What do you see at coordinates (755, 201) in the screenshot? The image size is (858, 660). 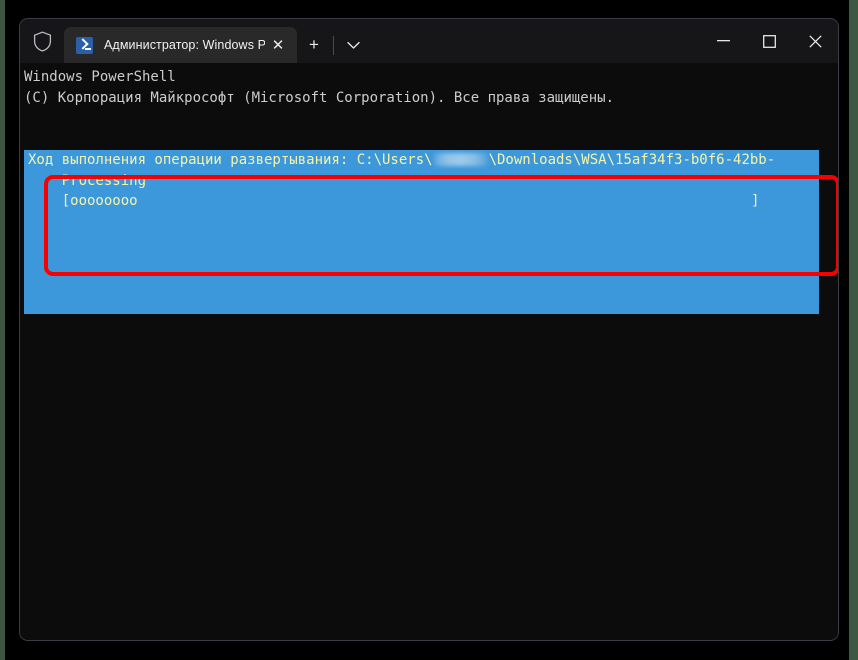 I see `progress-bar-end-bracket: ]` at bounding box center [755, 201].